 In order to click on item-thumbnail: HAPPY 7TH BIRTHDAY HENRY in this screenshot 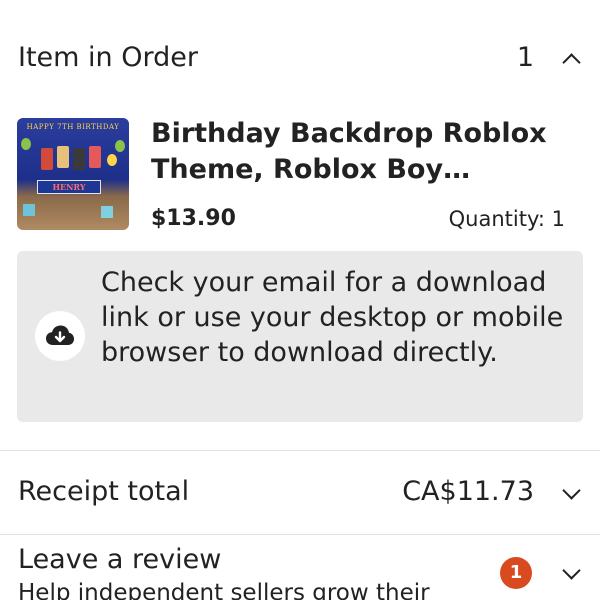, I will do `click(73, 174)`.